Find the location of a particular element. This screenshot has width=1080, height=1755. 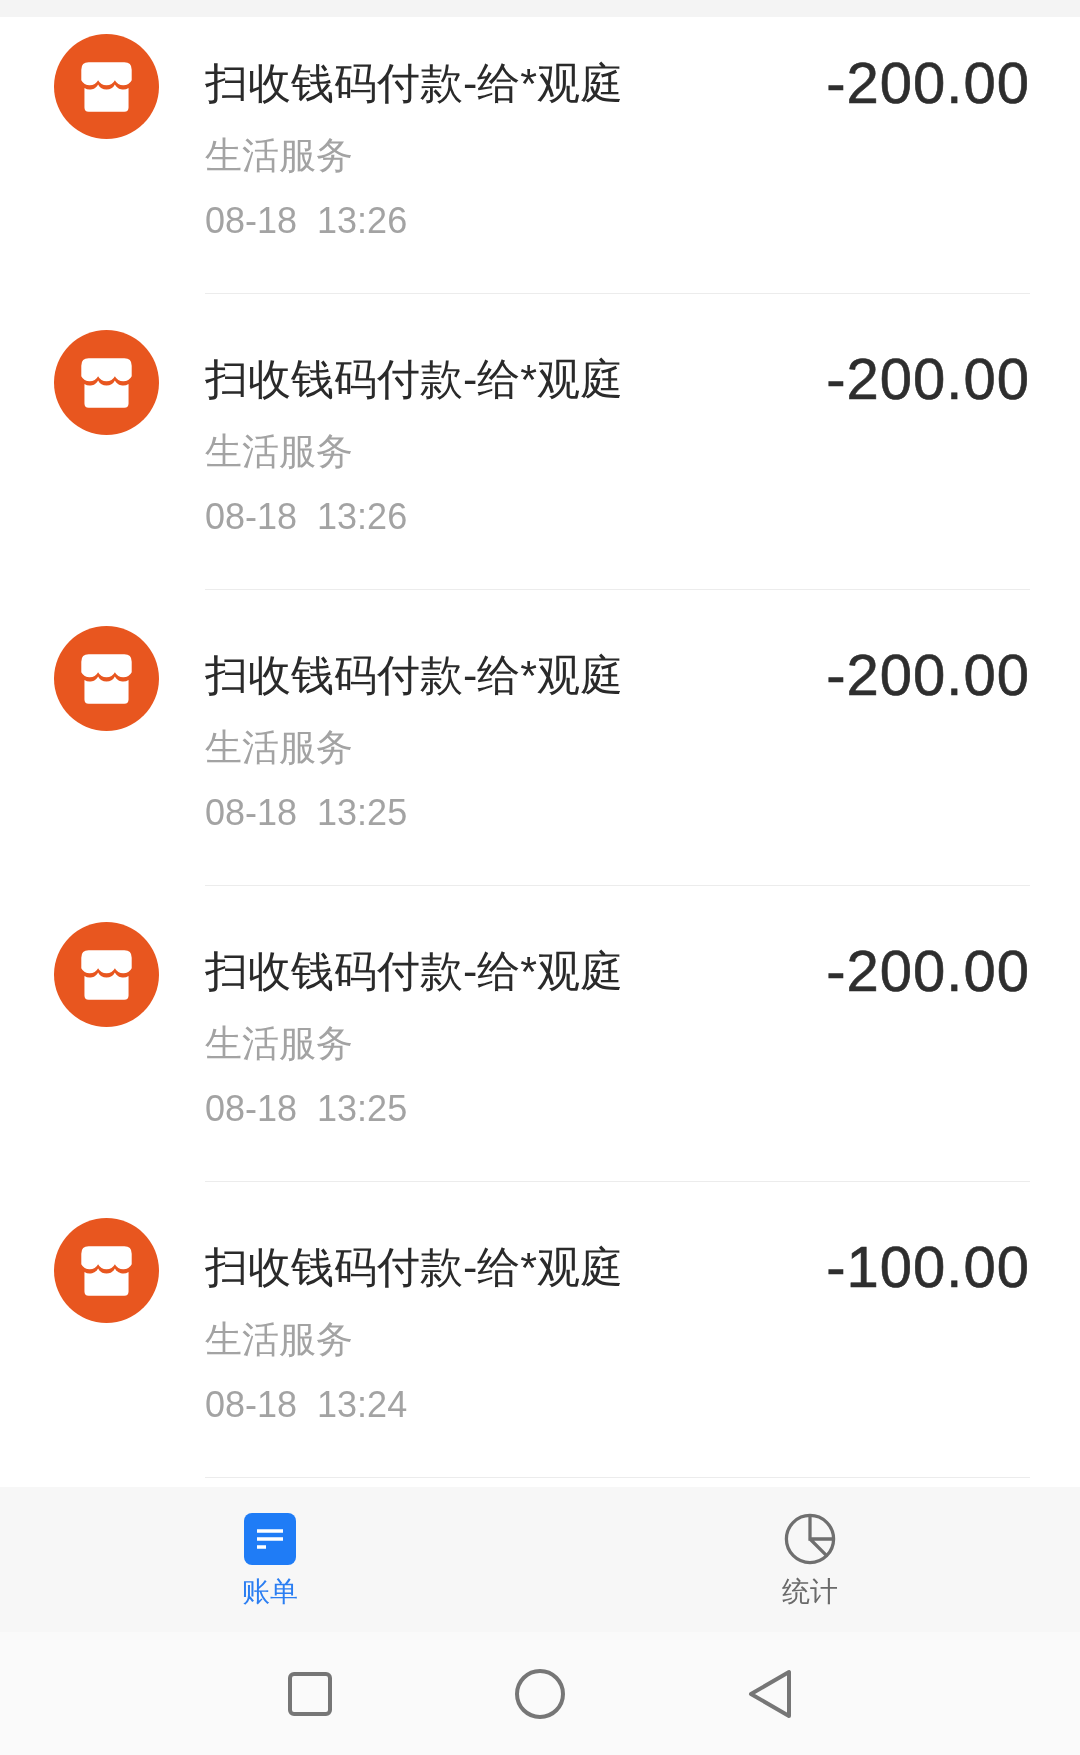

tab: 账单 is located at coordinates (270, 1561).